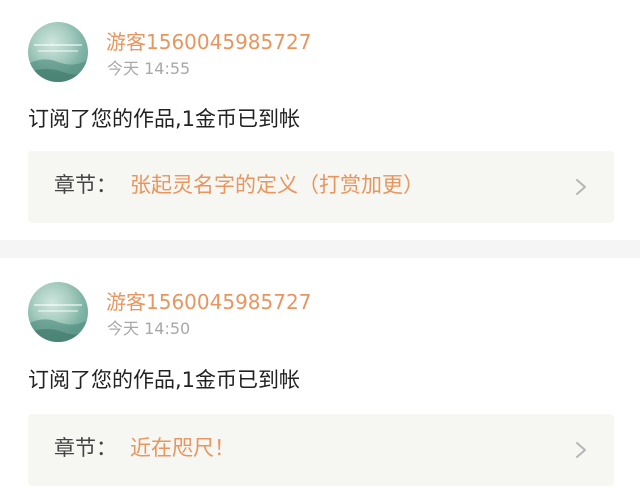  I want to click on chapter-link: 章节： 张起灵名字的定义（打赏加更）, so click(321, 187).